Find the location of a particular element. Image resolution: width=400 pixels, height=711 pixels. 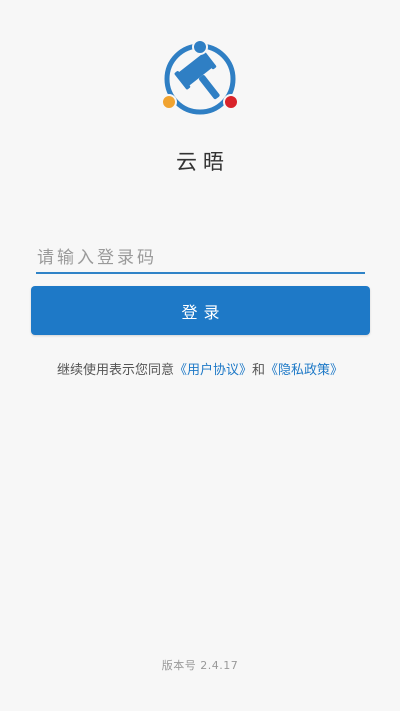

version-label: 版本号 2.4.17 is located at coordinates (200, 665).